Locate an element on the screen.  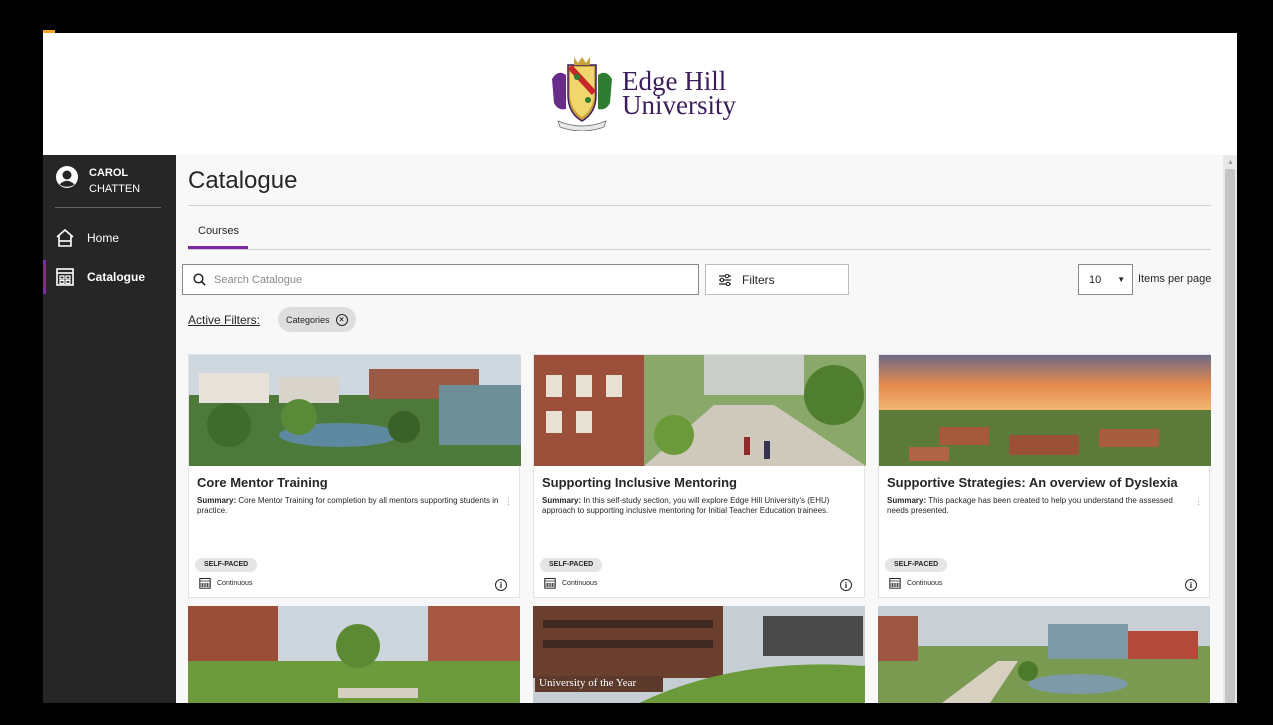
page-title: Catalogue is located at coordinates (243, 180).